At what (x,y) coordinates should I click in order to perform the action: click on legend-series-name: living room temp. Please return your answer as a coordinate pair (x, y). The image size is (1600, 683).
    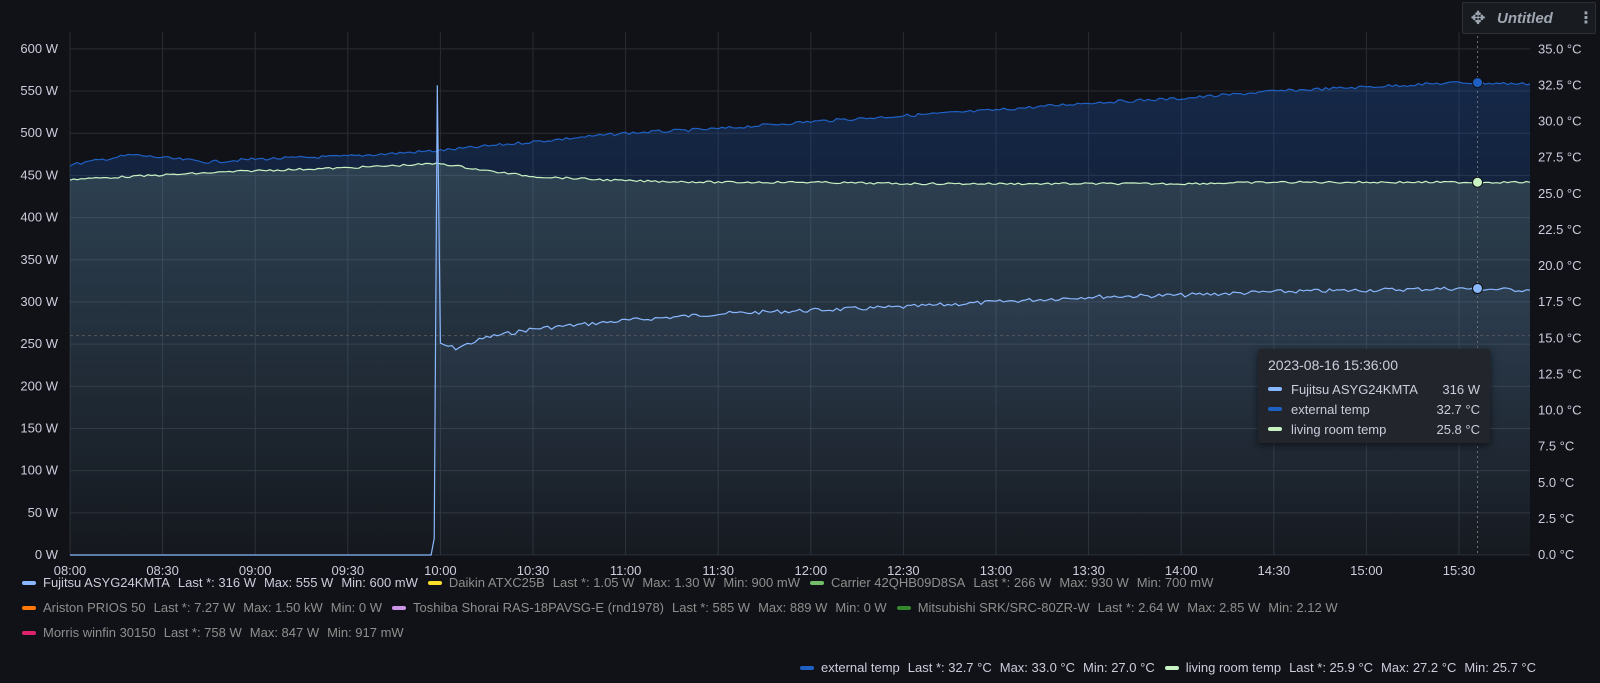
    Looking at the image, I should click on (1233, 667).